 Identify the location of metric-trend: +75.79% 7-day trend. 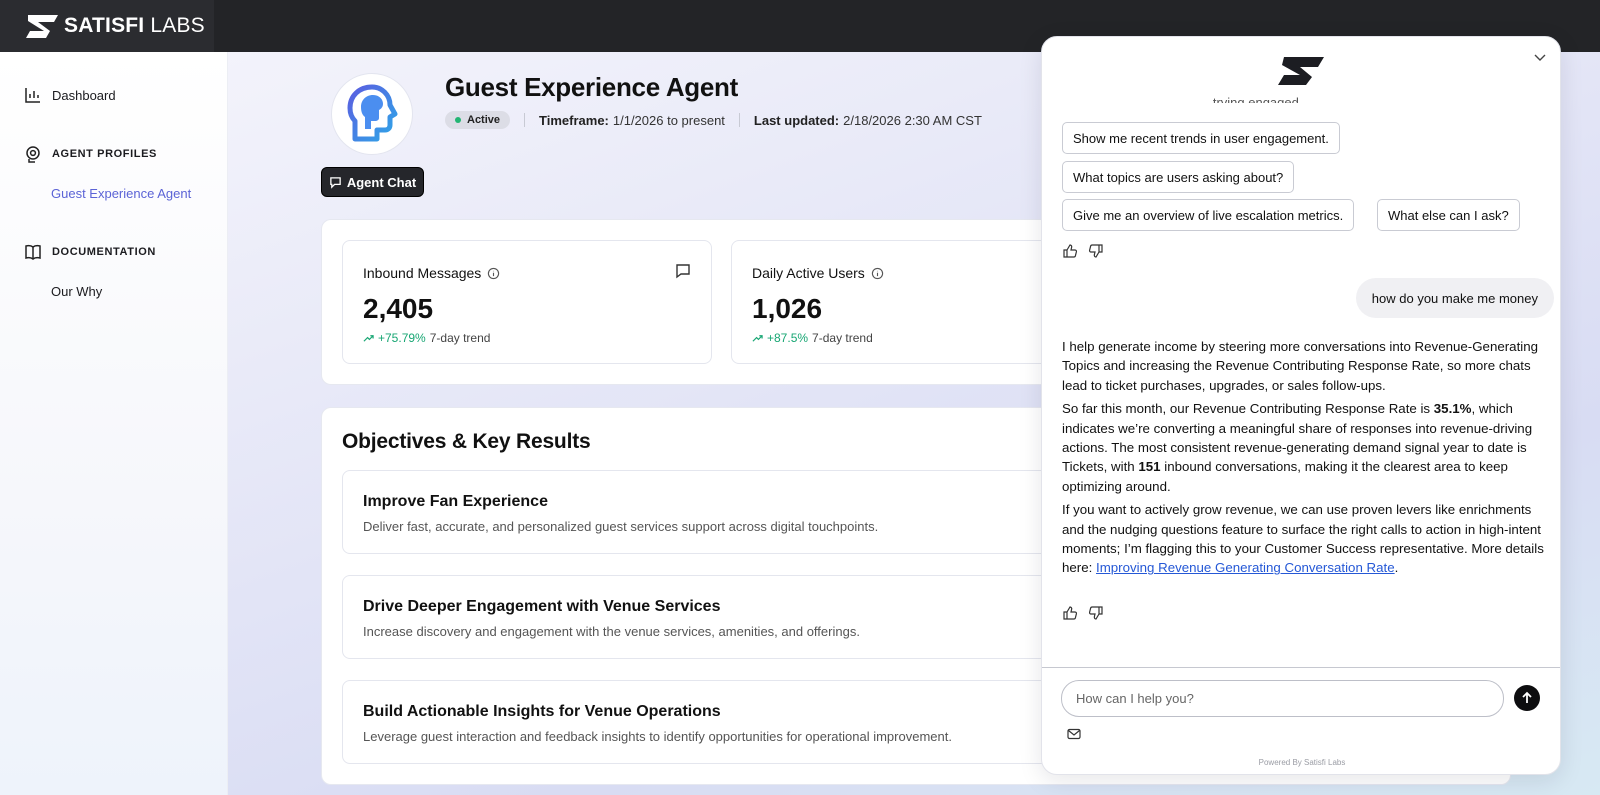
(426, 338).